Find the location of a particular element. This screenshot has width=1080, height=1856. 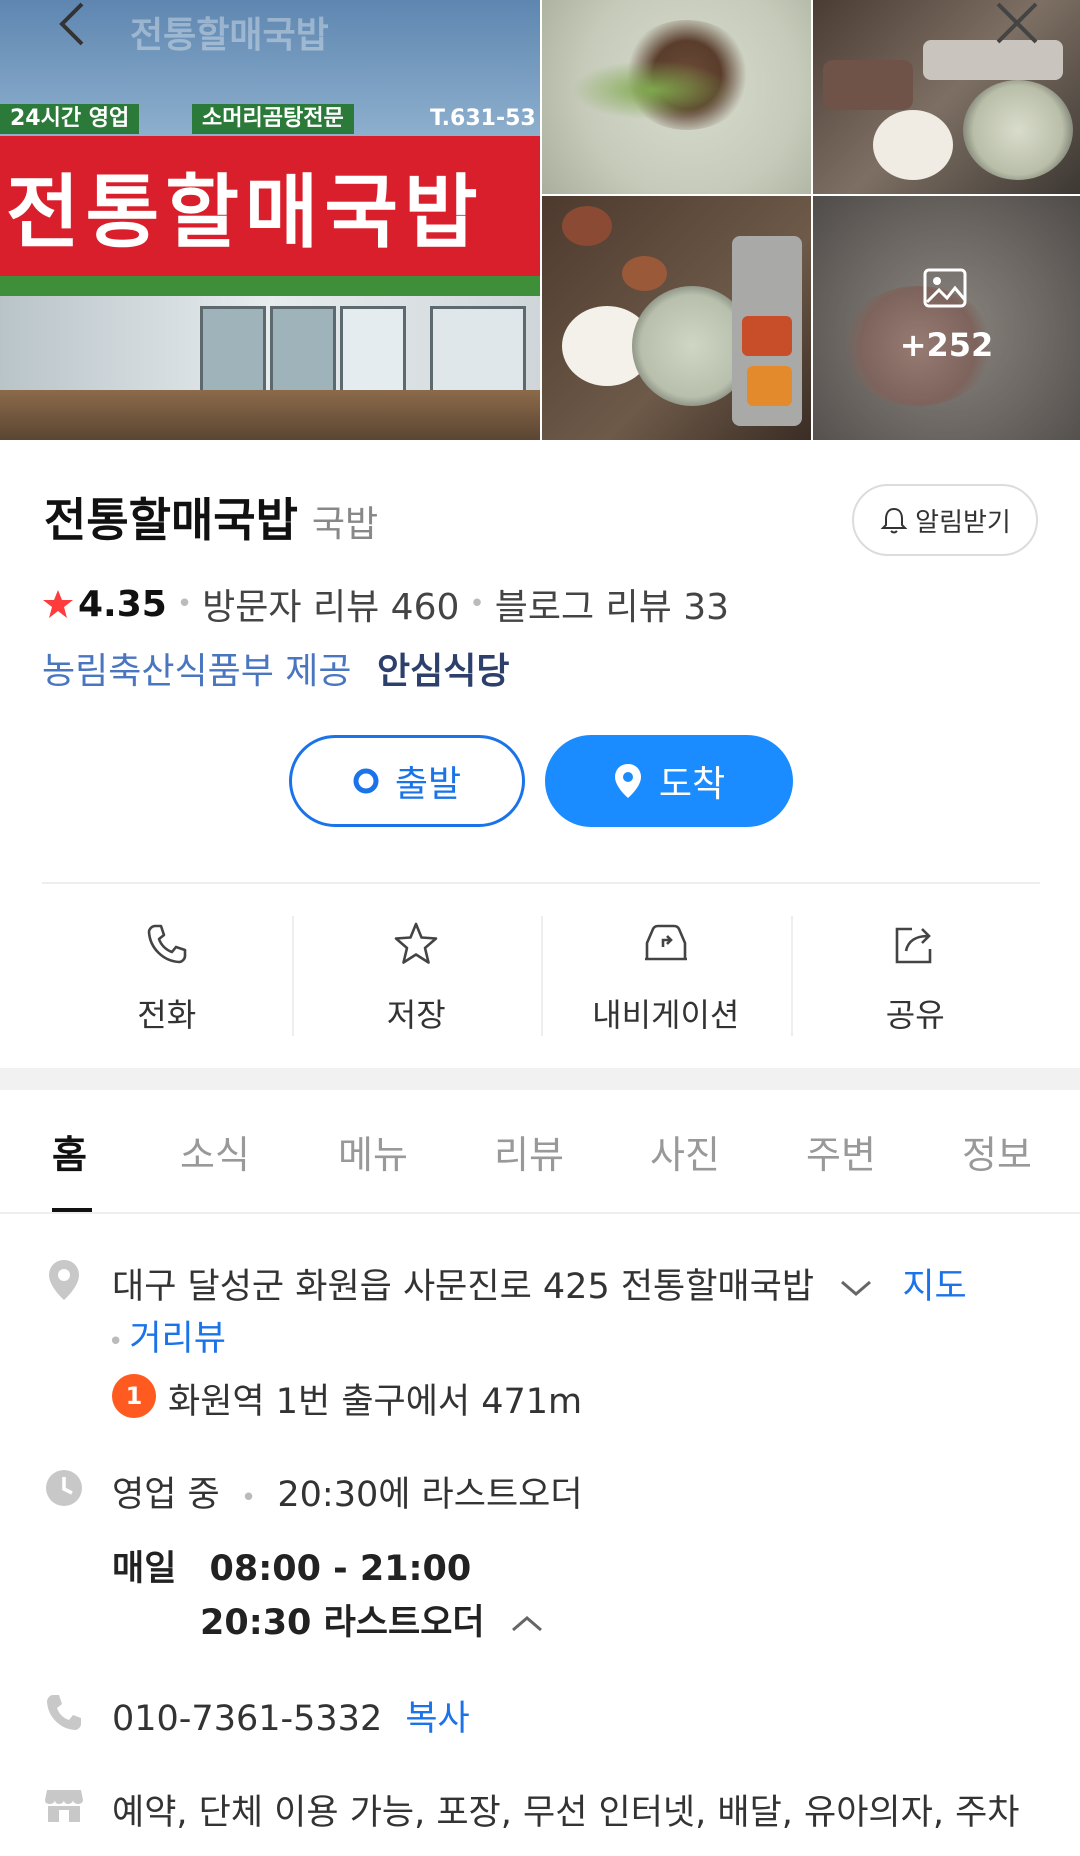

last-order-row: 20:30 라스트오더 is located at coordinates (372, 1619).